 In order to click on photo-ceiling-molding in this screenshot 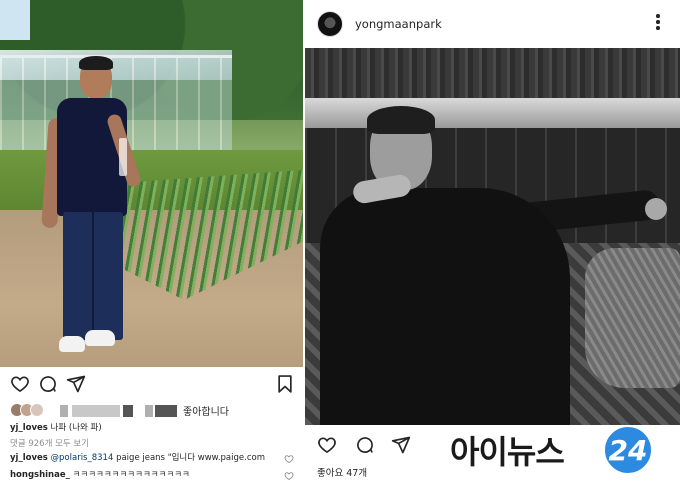, I will do `click(492, 73)`.